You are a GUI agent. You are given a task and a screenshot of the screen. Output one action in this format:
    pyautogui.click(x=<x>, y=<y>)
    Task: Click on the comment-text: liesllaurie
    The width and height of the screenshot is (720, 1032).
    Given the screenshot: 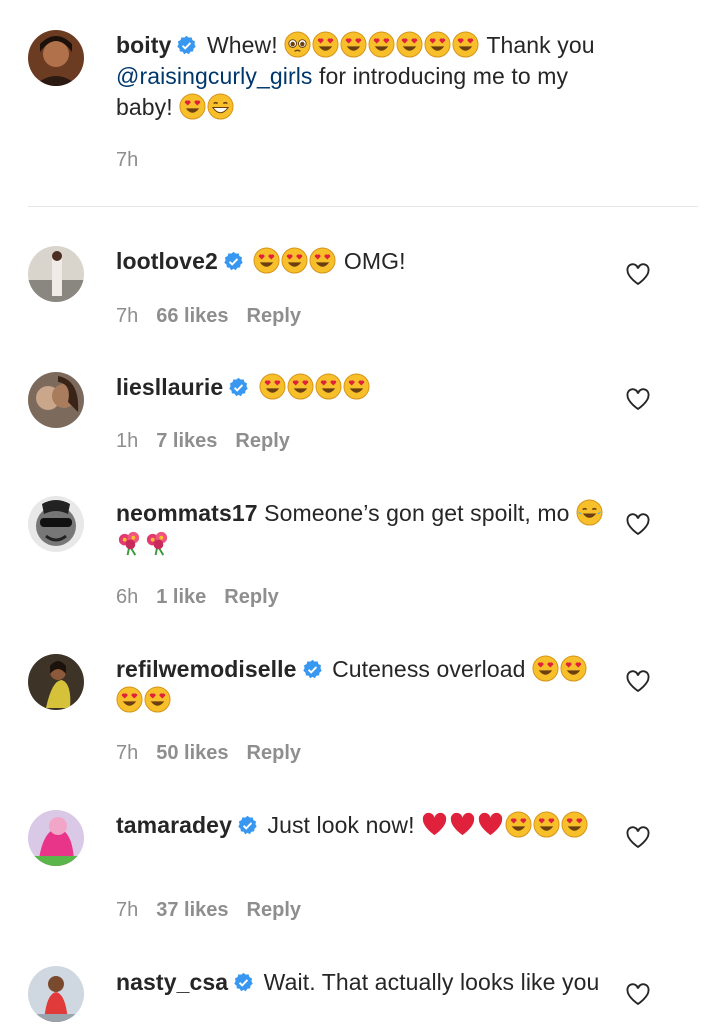 What is the action you would take?
    pyautogui.click(x=363, y=387)
    